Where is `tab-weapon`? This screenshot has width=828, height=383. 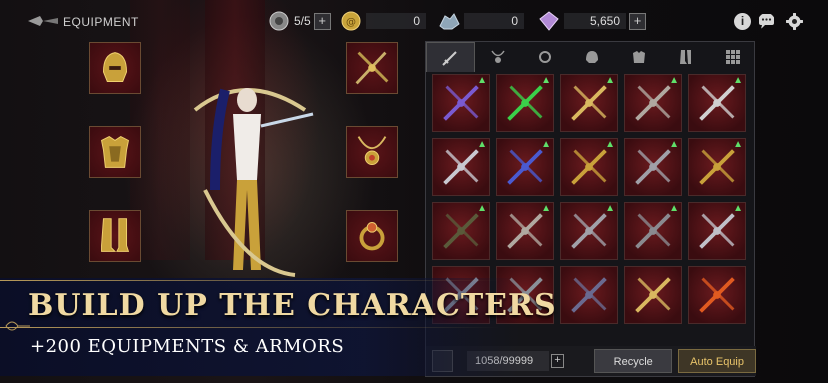
tab-weapon is located at coordinates (450, 57).